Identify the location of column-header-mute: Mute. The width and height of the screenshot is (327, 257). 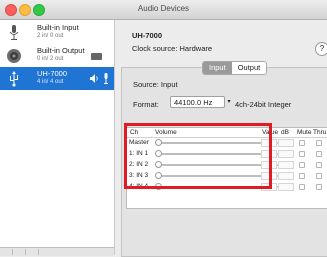
(304, 132).